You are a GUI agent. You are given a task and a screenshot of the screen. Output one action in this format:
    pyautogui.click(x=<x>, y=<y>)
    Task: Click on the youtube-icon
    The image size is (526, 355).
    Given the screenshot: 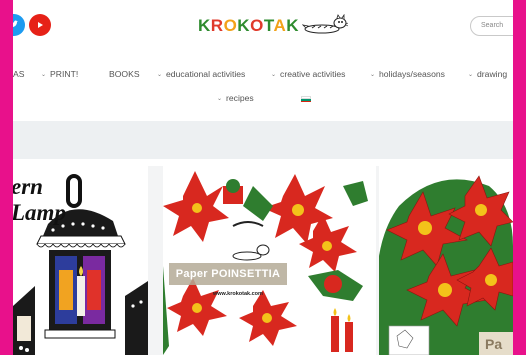 What is the action you would take?
    pyautogui.click(x=40, y=25)
    